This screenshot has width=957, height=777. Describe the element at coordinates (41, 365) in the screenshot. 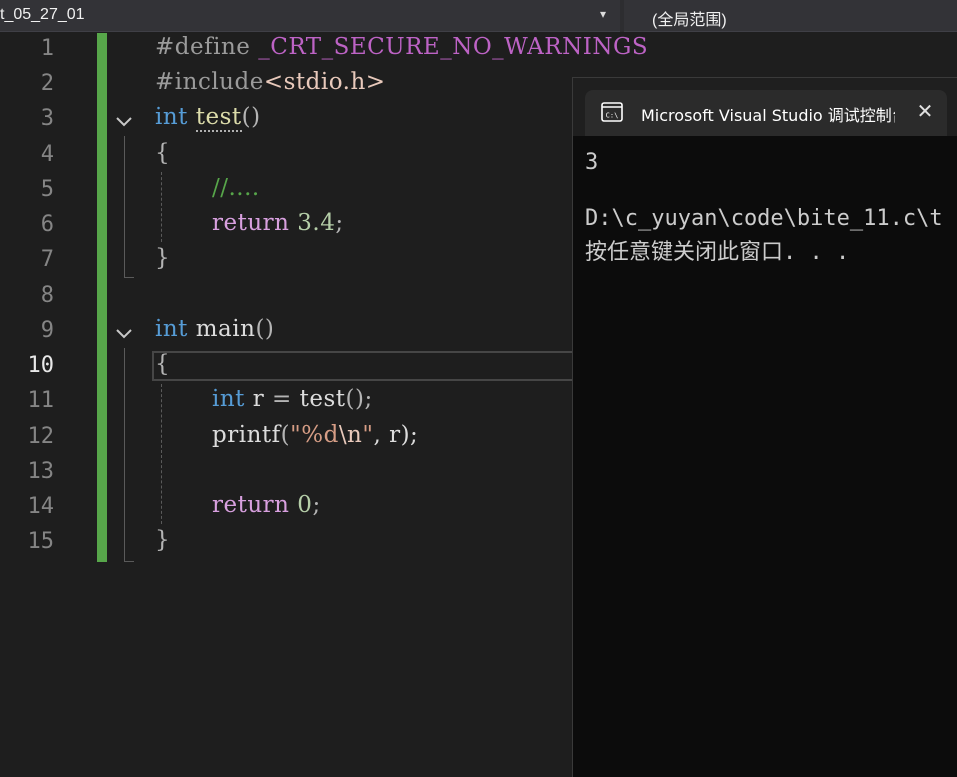

I see `line-number-active: 10` at that location.